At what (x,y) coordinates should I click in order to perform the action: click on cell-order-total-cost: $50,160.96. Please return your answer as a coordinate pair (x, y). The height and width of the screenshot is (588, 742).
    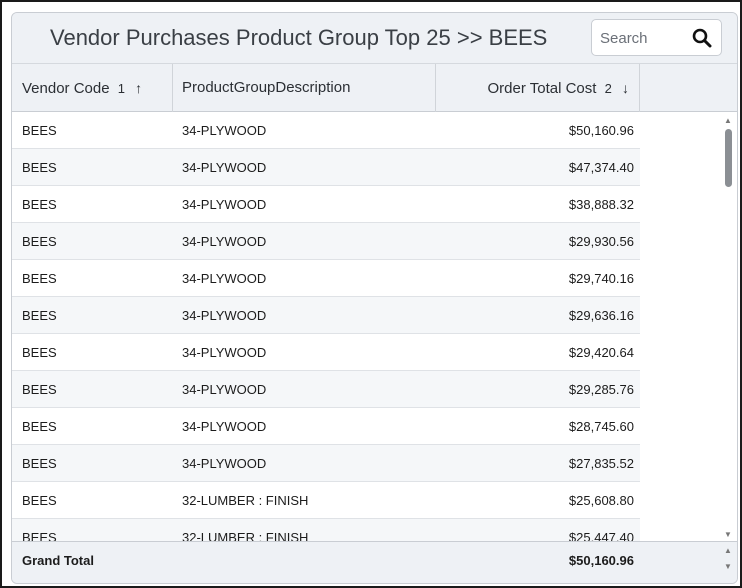
    Looking at the image, I should click on (601, 130).